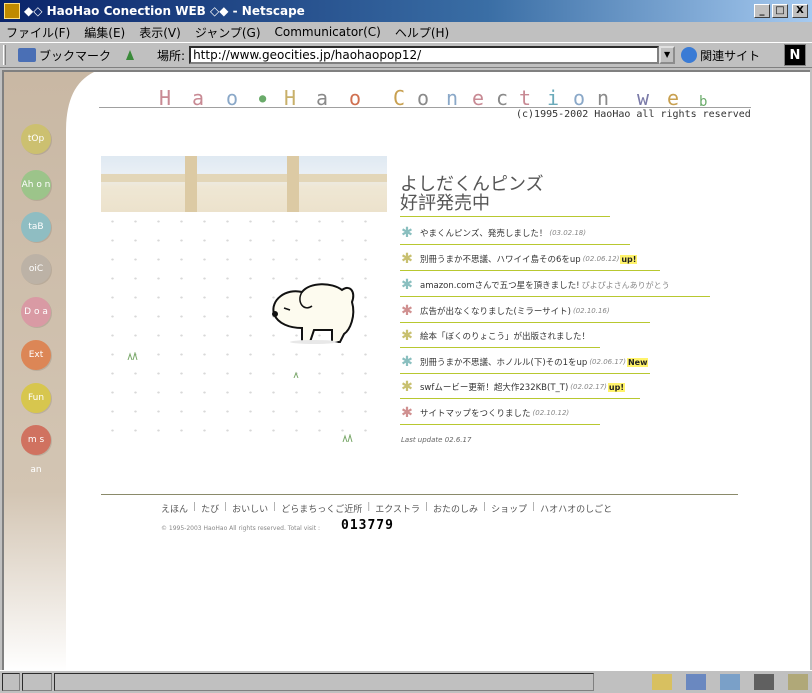  I want to click on url-input: http://www.geocities.jp/haohaopop12/, so click(424, 55).